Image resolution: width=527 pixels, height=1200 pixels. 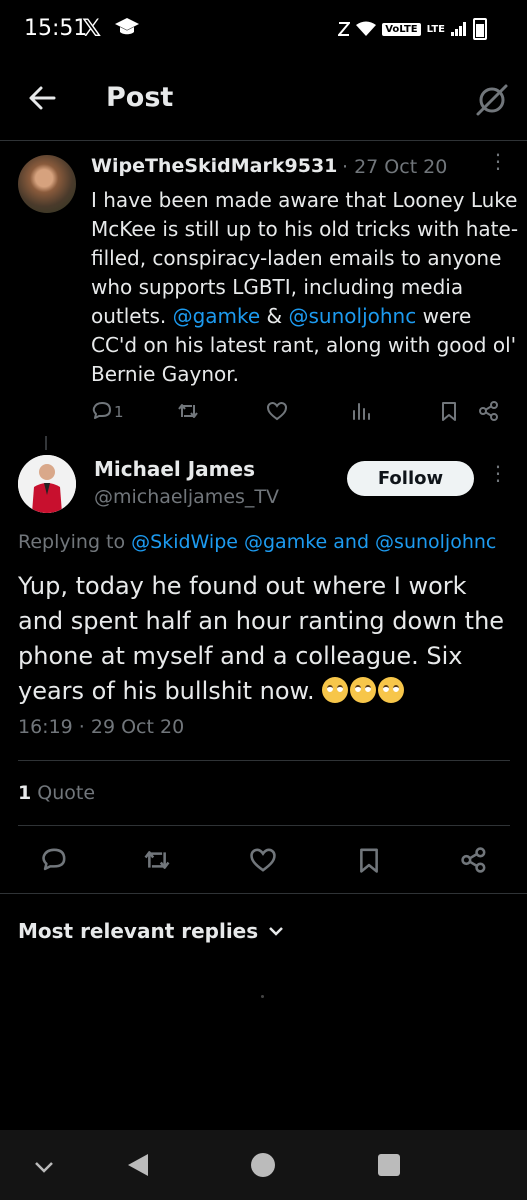 I want to click on mention-link: @gamke, so click(x=217, y=316).